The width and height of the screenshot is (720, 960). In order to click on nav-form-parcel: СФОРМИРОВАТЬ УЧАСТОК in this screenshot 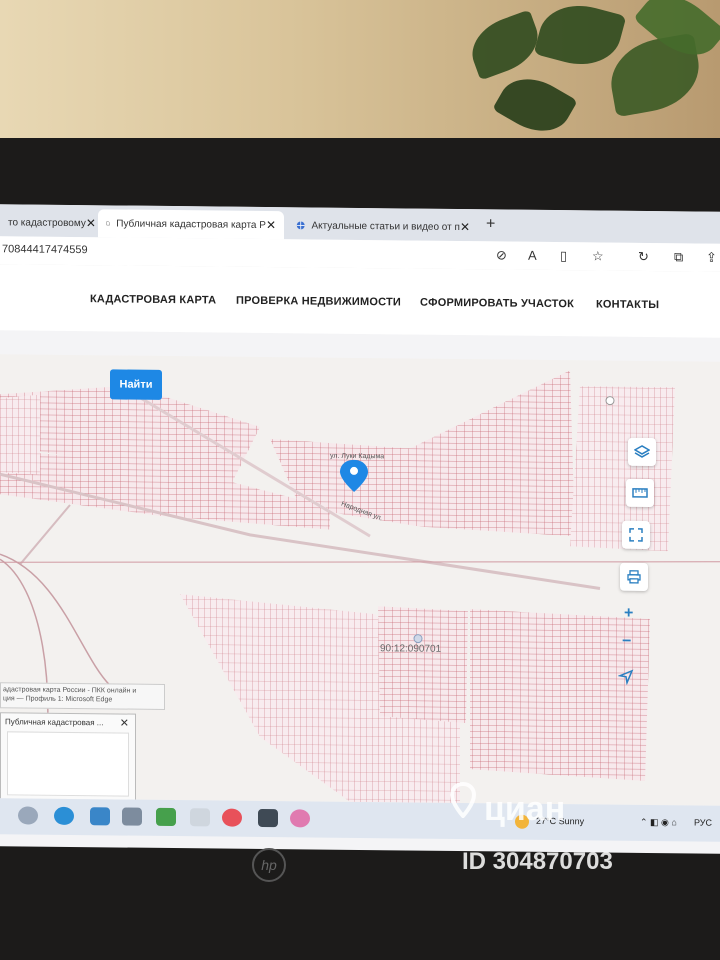, I will do `click(497, 304)`.